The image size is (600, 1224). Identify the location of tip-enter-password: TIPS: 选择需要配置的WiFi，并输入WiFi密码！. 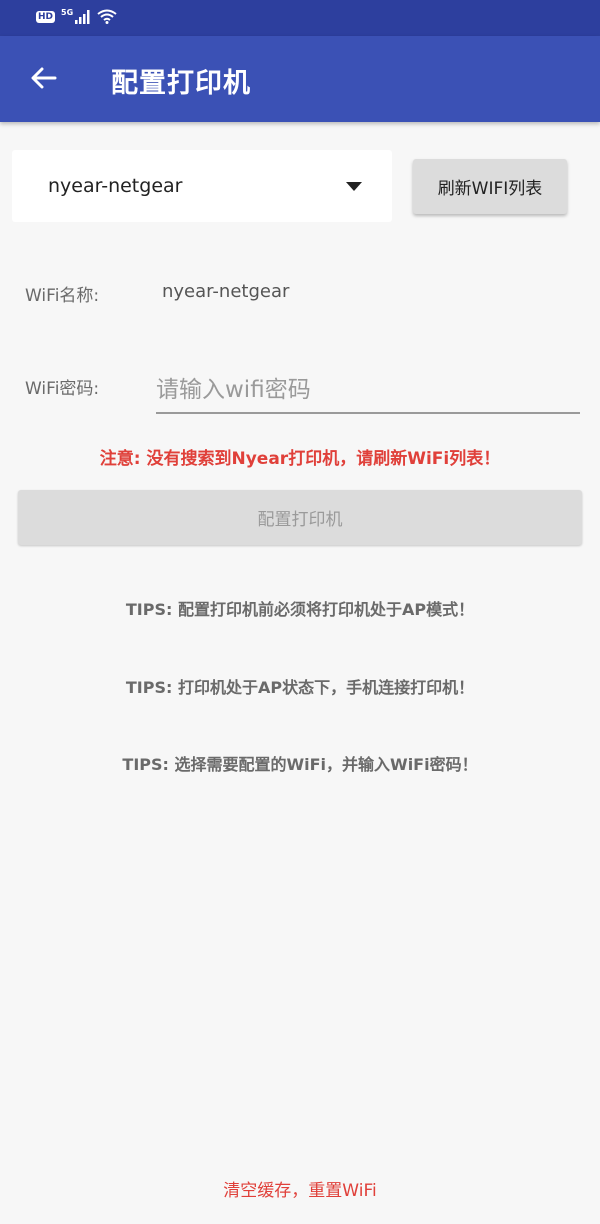
(300, 764).